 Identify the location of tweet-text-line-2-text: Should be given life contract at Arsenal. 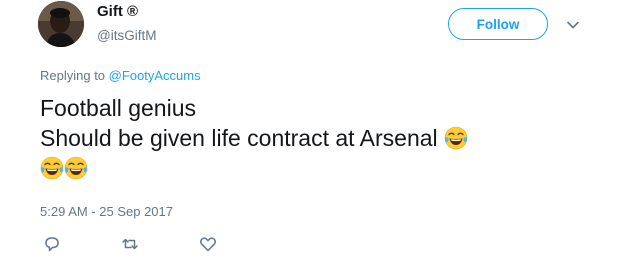
(239, 138).